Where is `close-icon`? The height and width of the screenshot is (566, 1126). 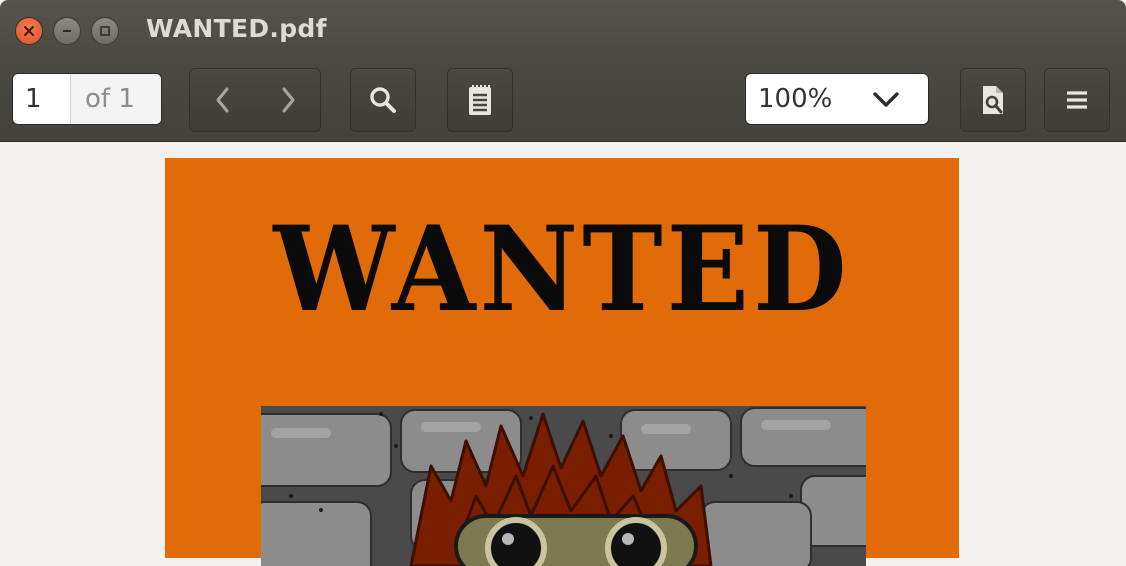 close-icon is located at coordinates (29, 31).